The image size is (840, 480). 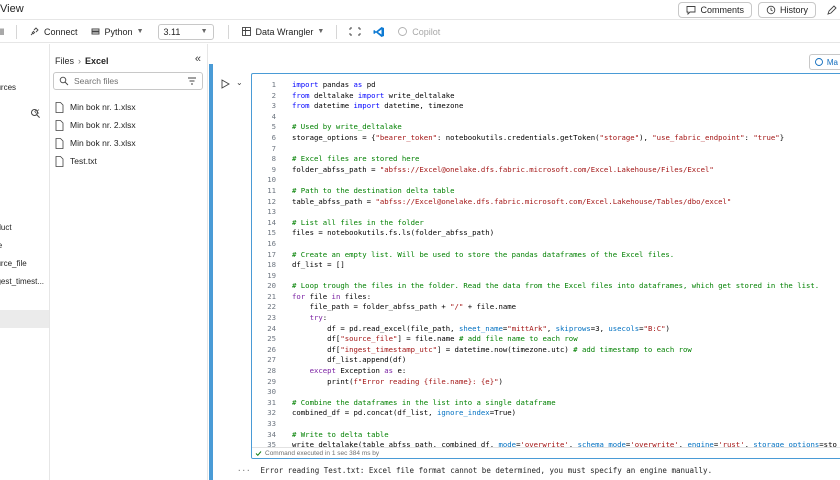 What do you see at coordinates (421, 106) in the screenshot?
I see `code-token: datetime, timezone` at bounding box center [421, 106].